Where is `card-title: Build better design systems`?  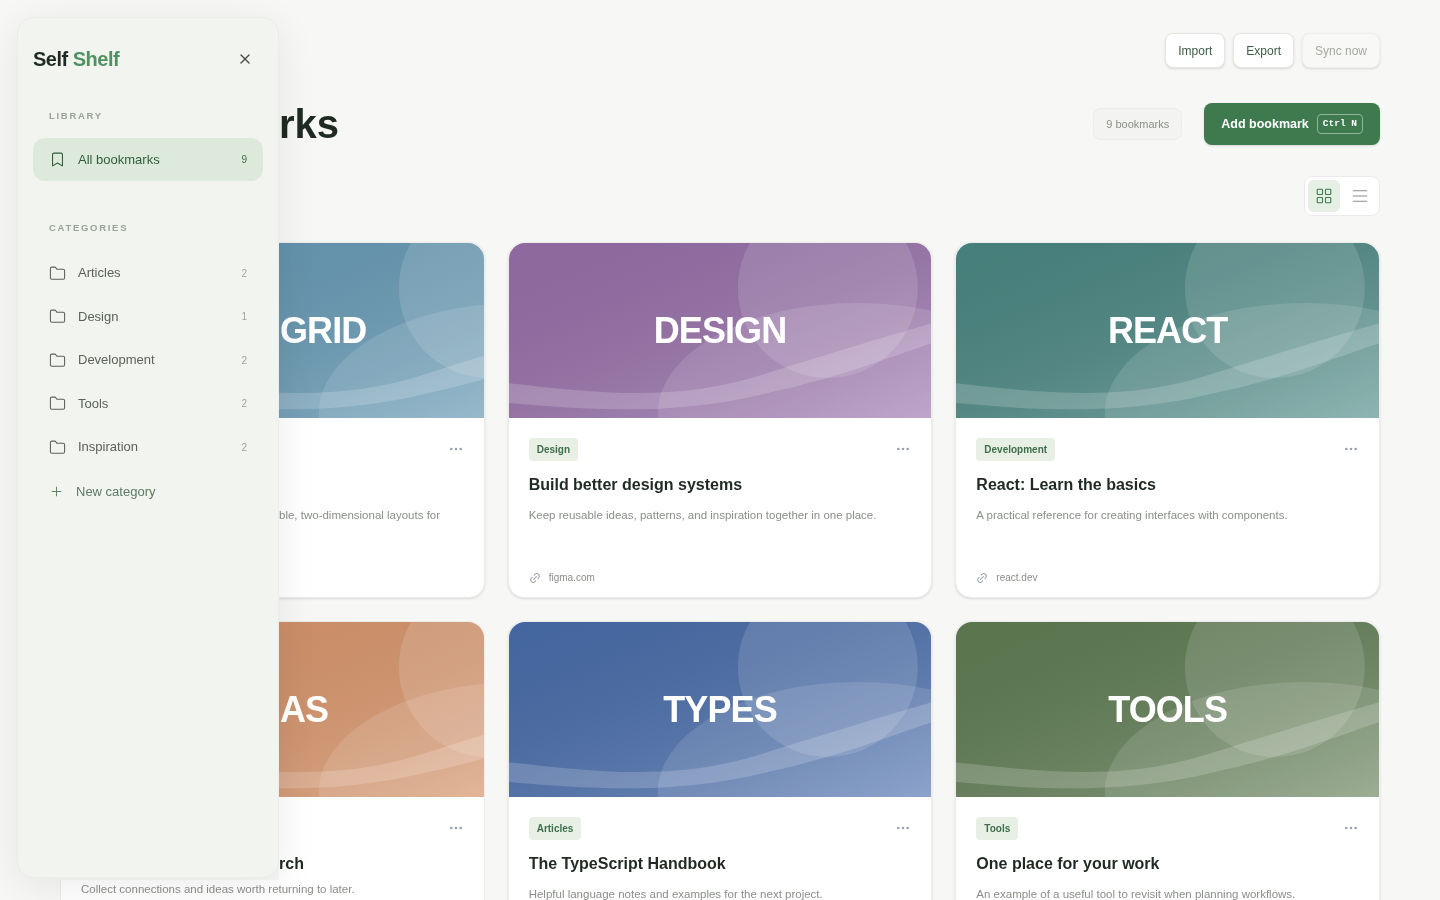
card-title: Build better design systems is located at coordinates (635, 485).